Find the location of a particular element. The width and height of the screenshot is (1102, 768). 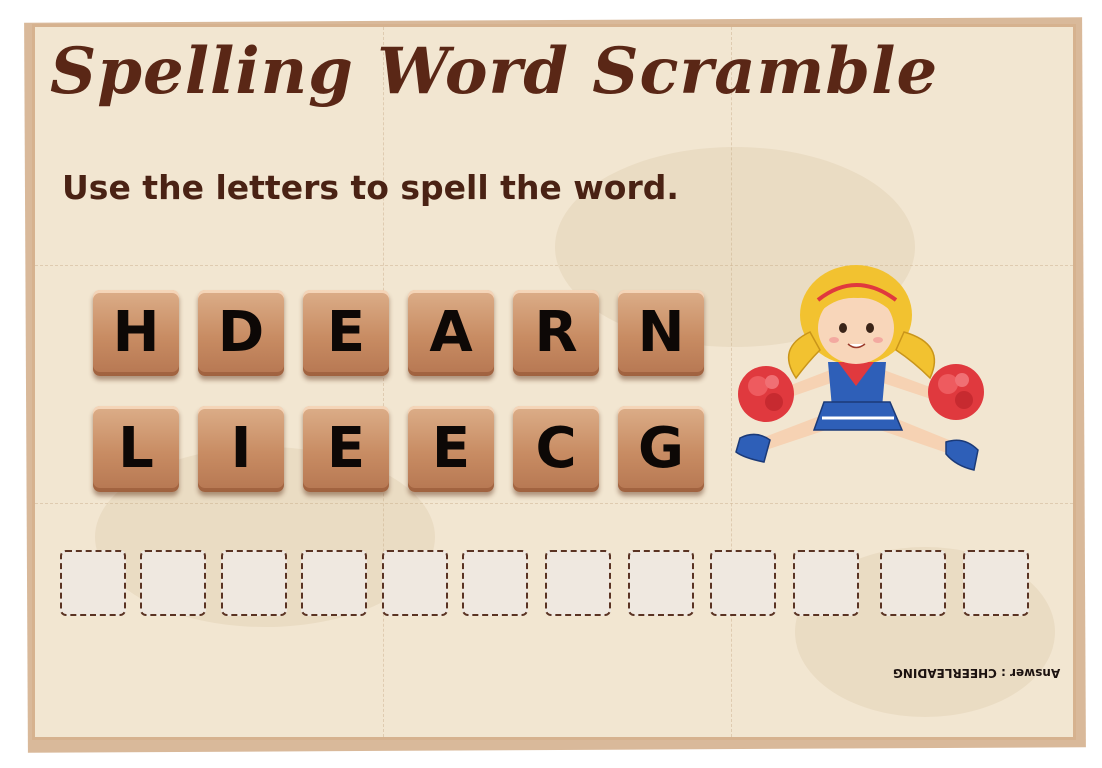

tile-letter: A is located at coordinates (451, 332).